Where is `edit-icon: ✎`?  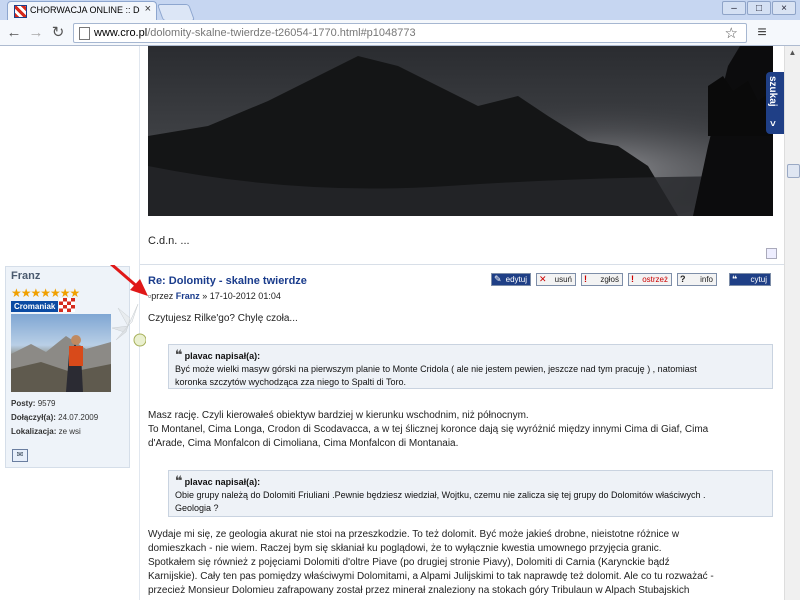
edit-icon: ✎ is located at coordinates (498, 279).